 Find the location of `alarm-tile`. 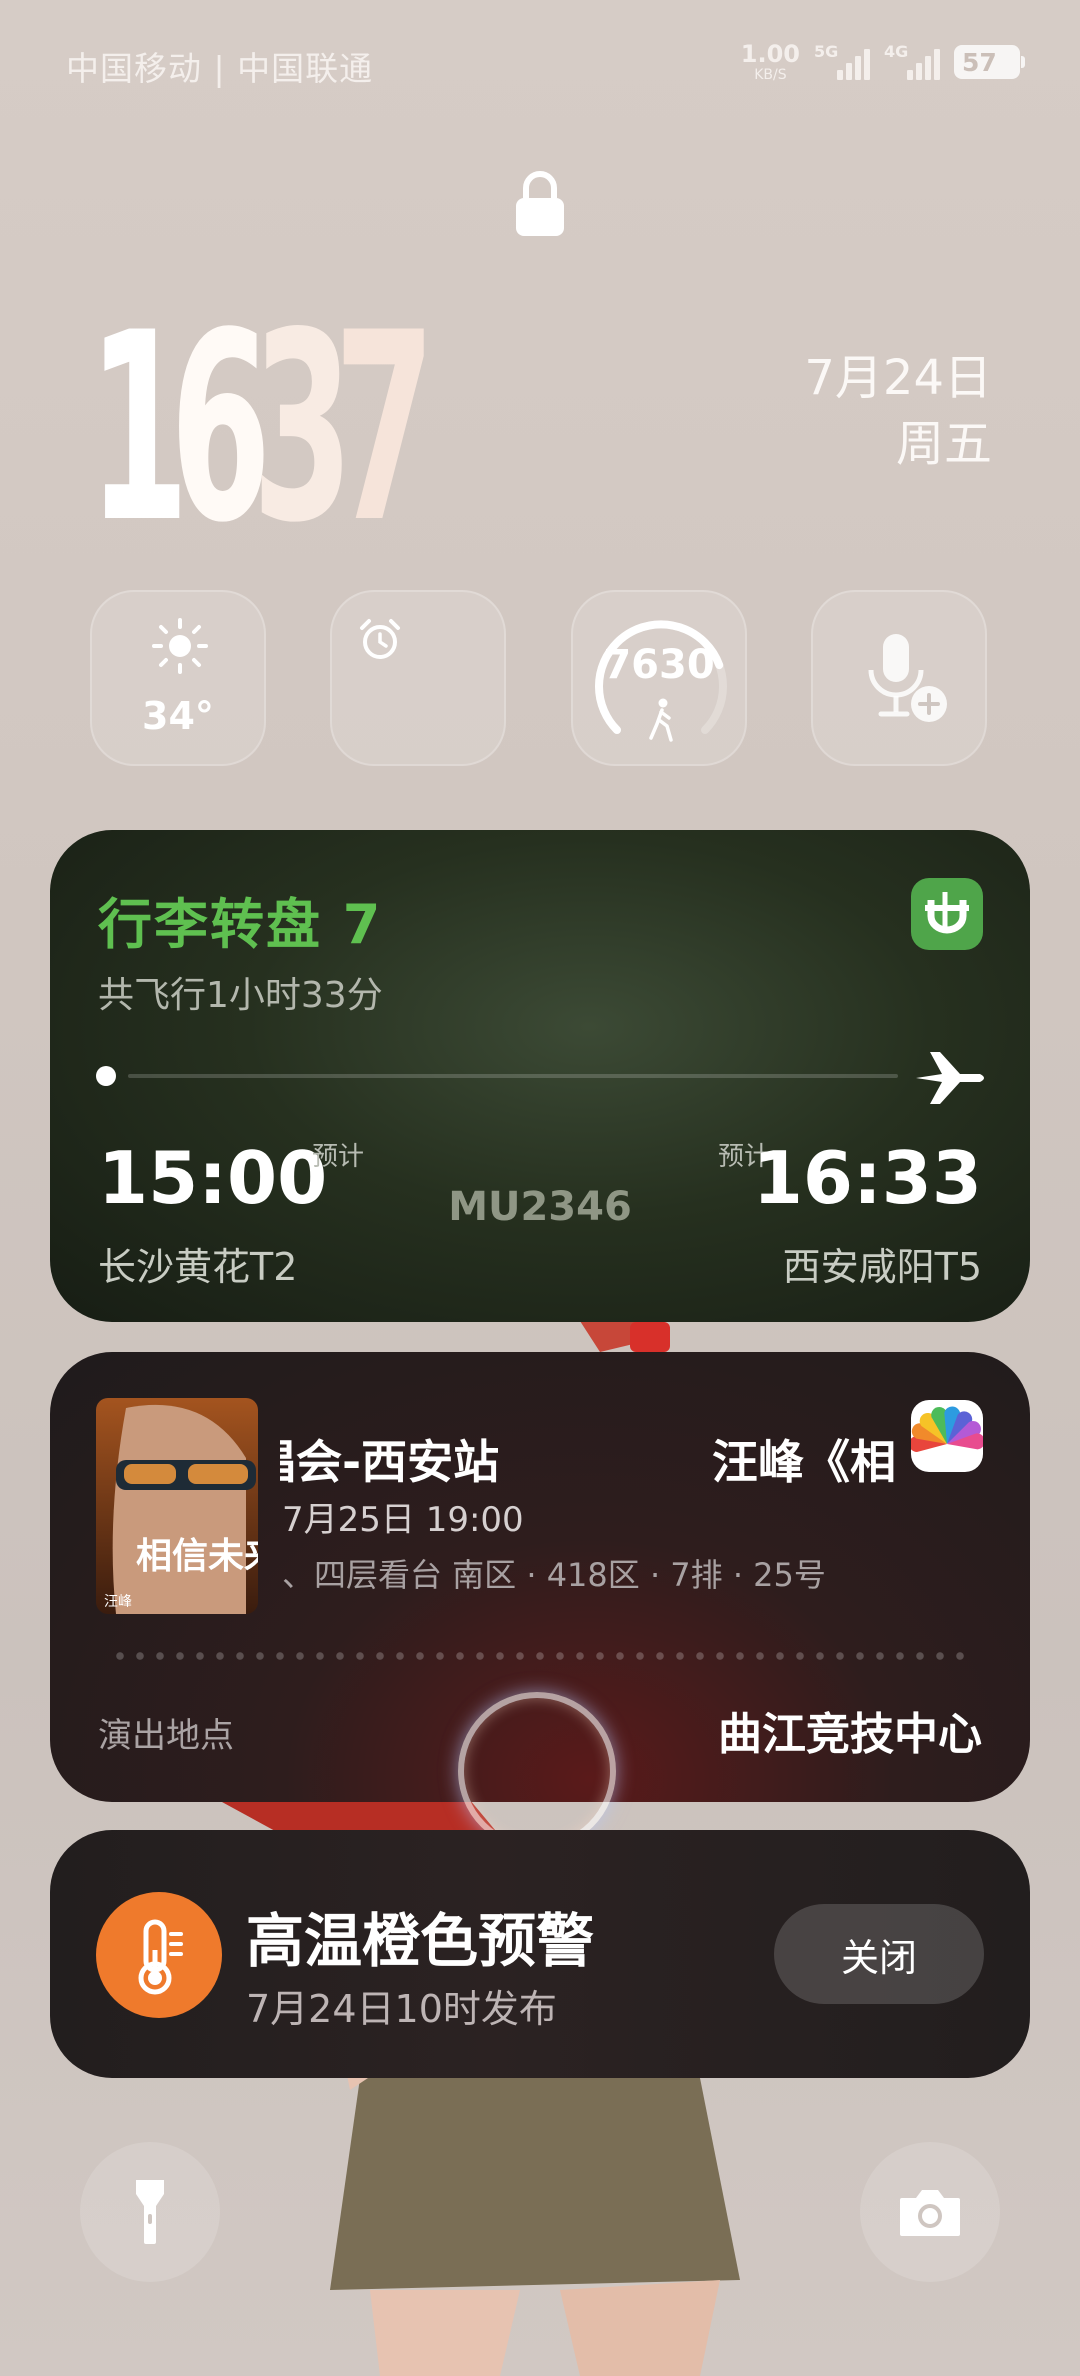

alarm-tile is located at coordinates (418, 678).